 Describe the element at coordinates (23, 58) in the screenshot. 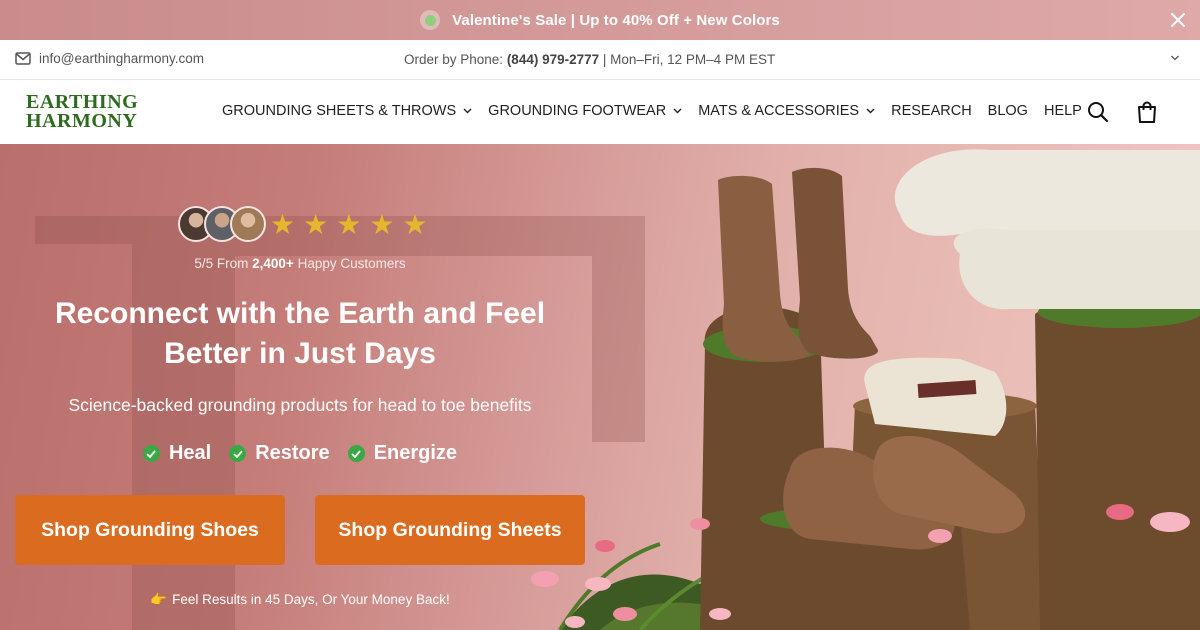

I see `mail-icon` at that location.